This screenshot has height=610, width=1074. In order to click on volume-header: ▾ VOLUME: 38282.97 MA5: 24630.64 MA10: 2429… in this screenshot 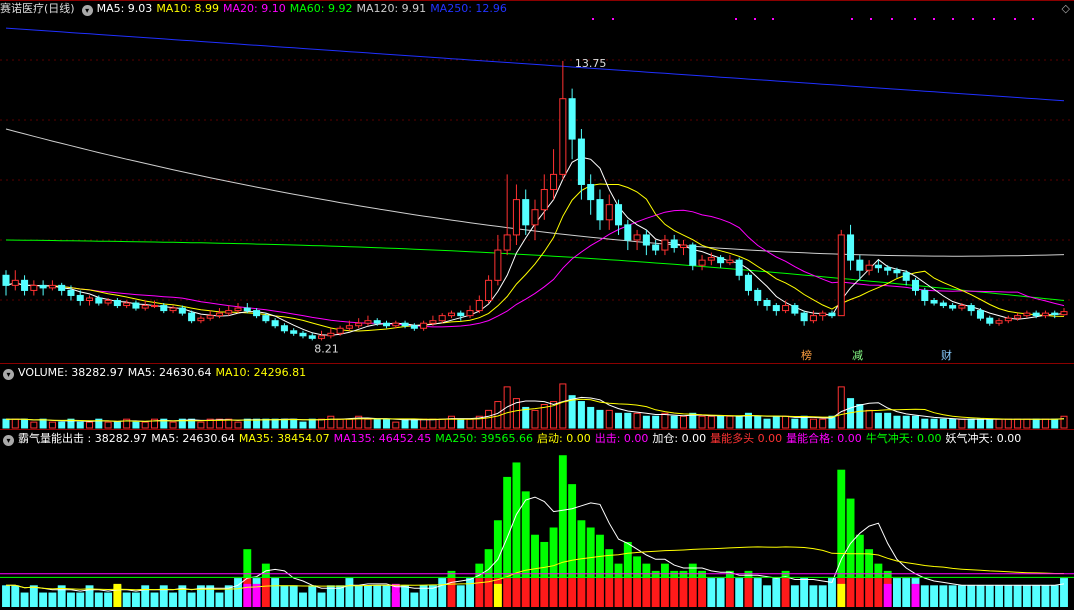, I will do `click(155, 373)`.